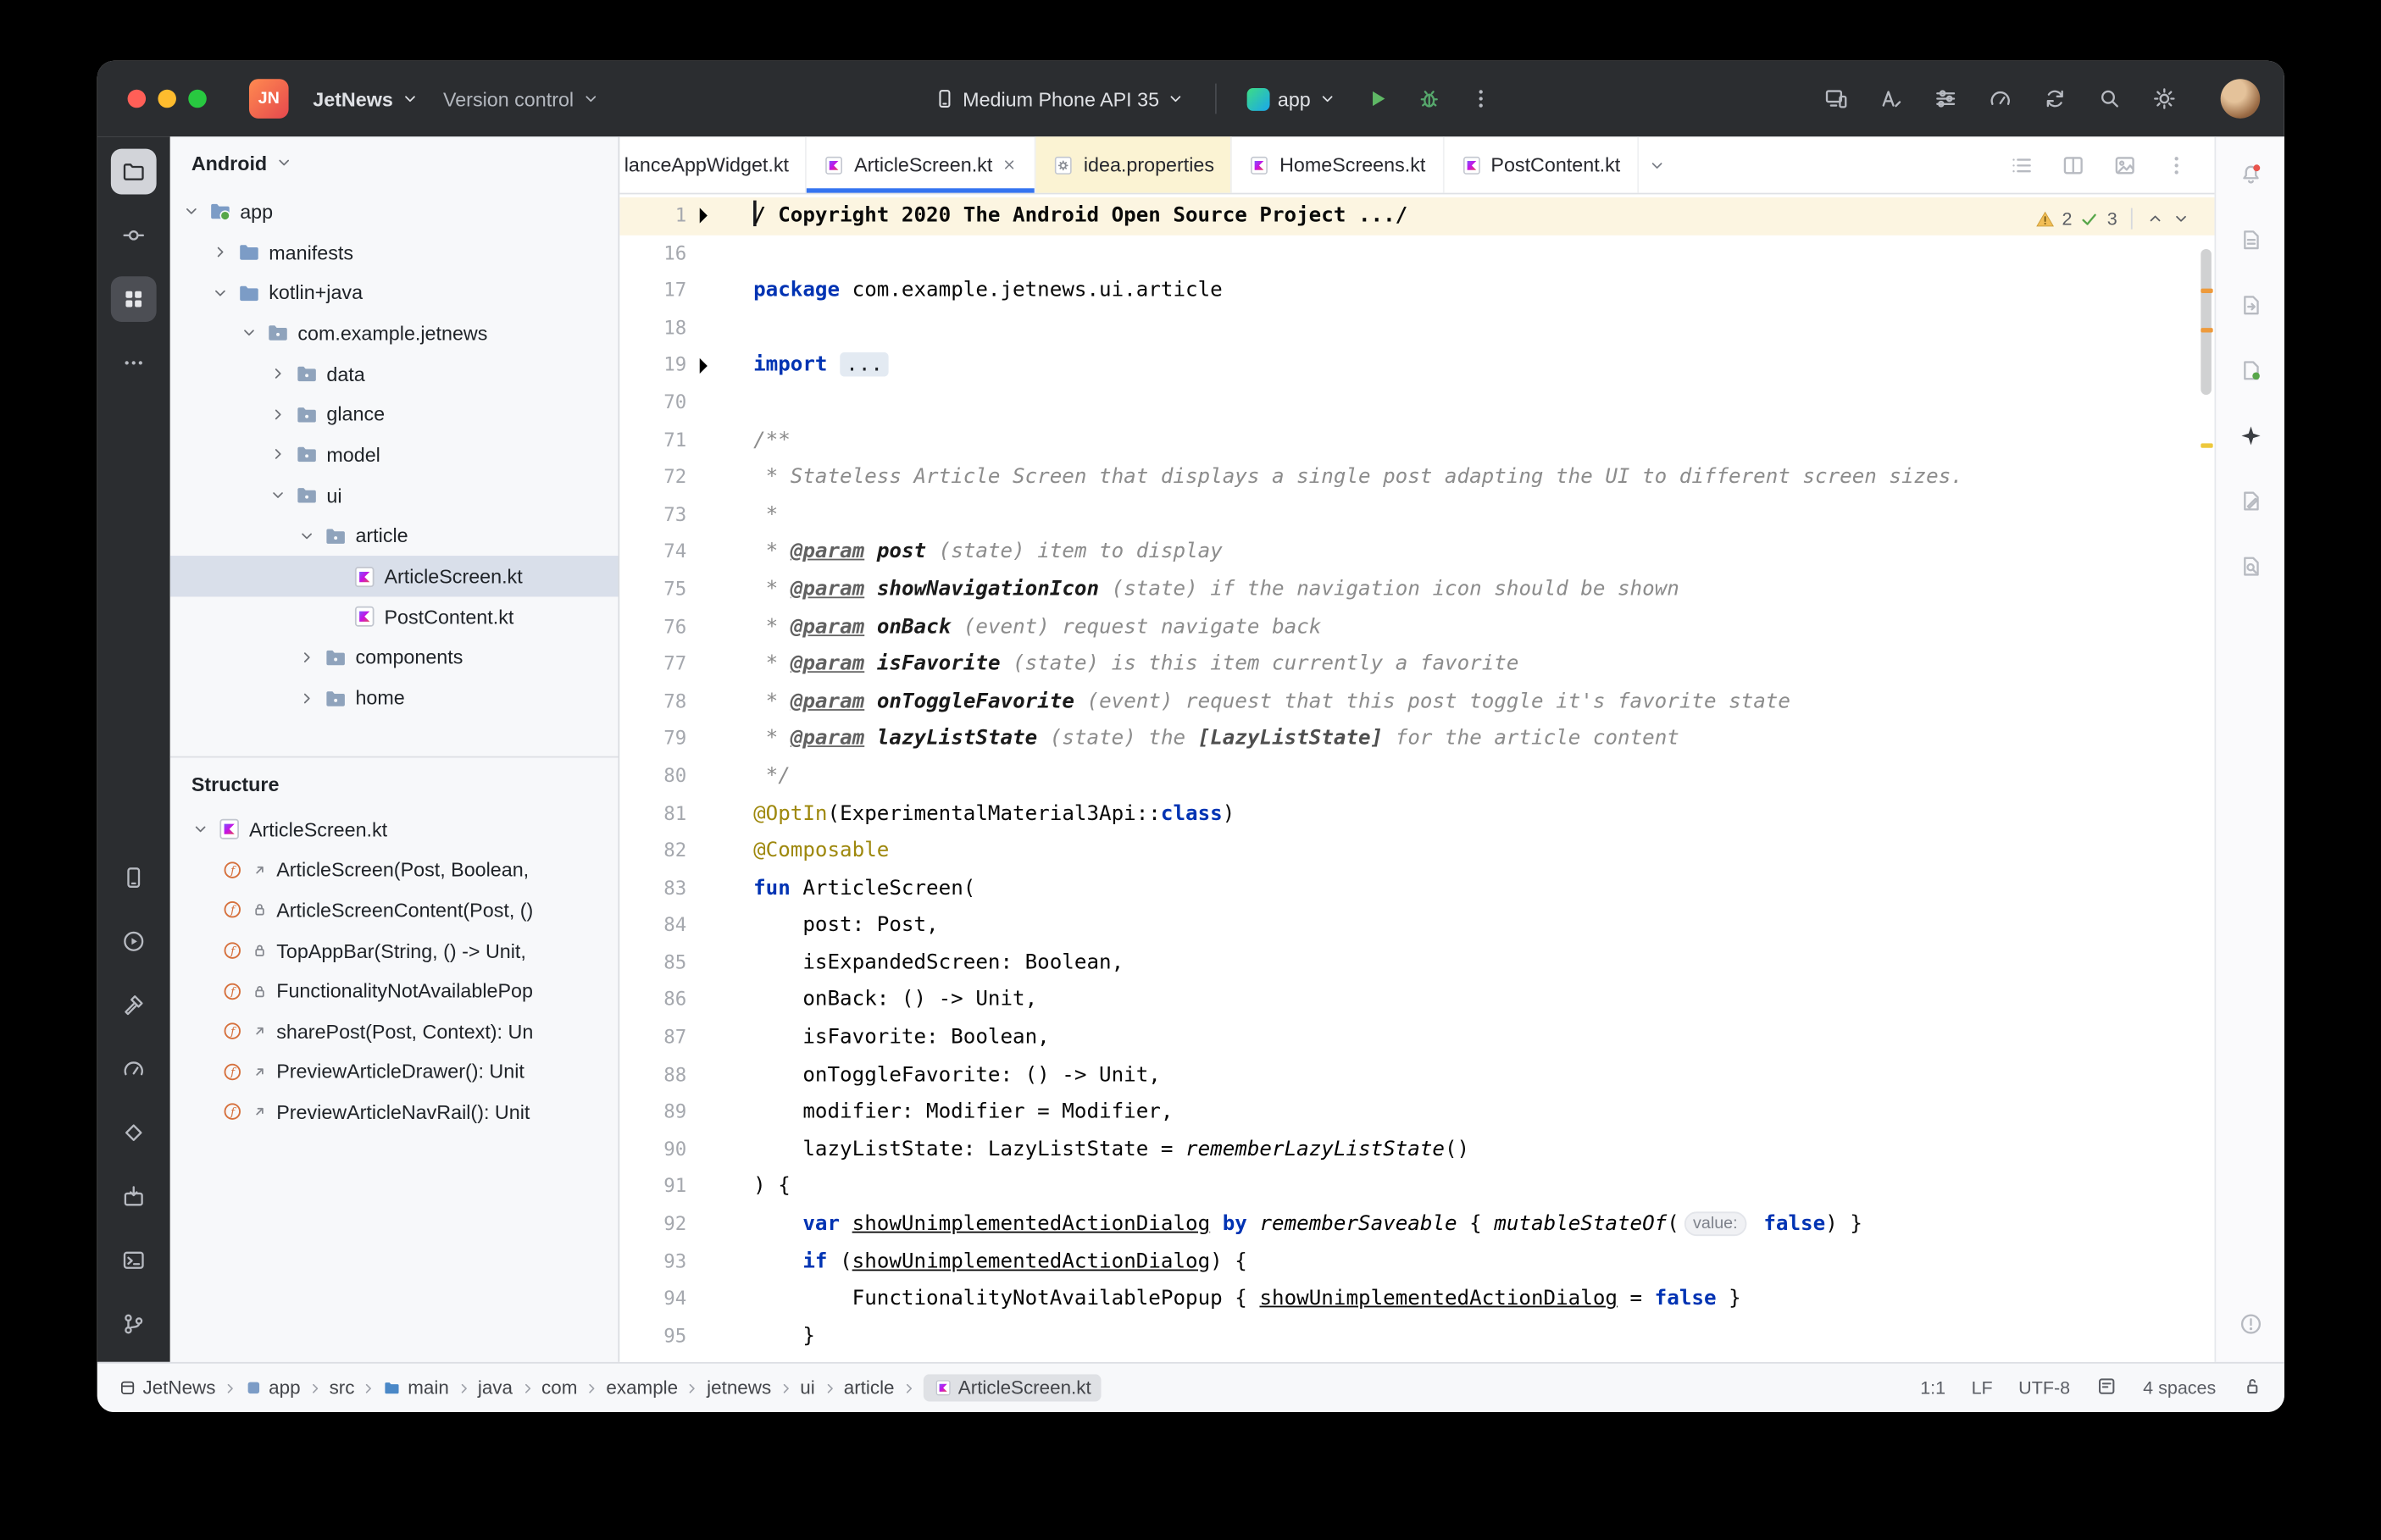 This screenshot has height=1540, width=2381. What do you see at coordinates (1378, 99) in the screenshot?
I see `run-button` at bounding box center [1378, 99].